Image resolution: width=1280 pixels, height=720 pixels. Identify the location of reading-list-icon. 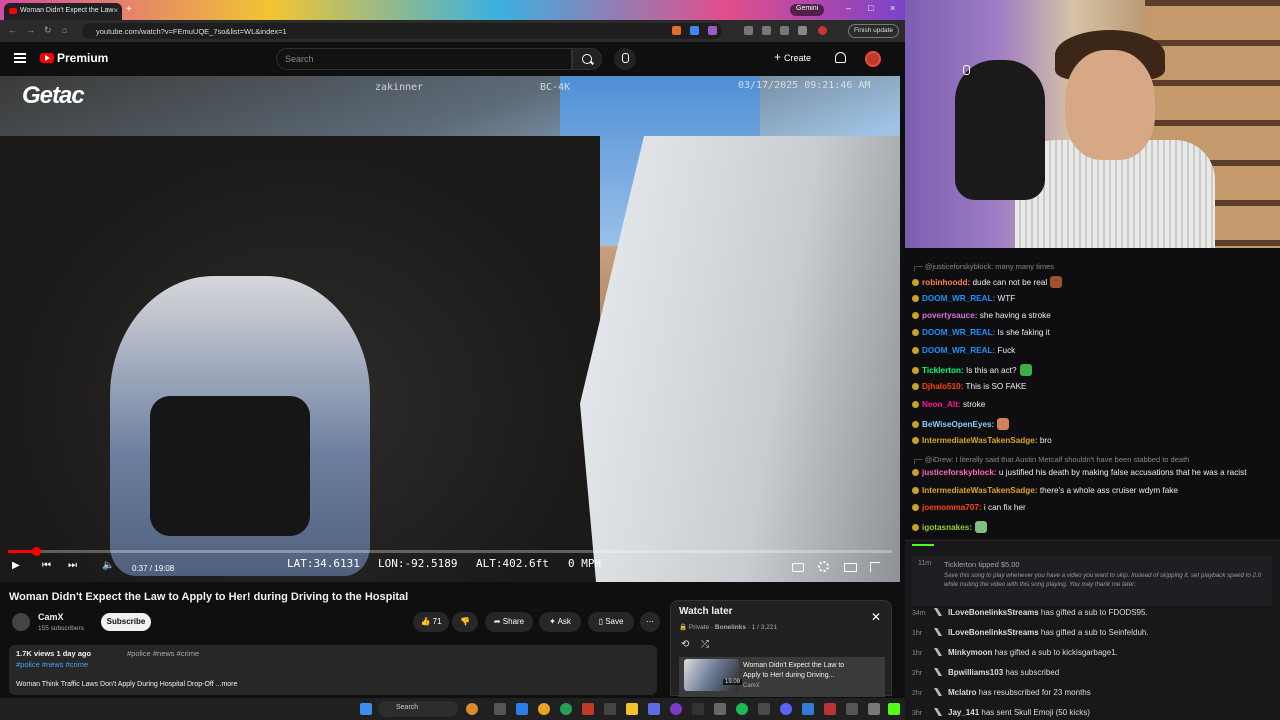
(784, 30).